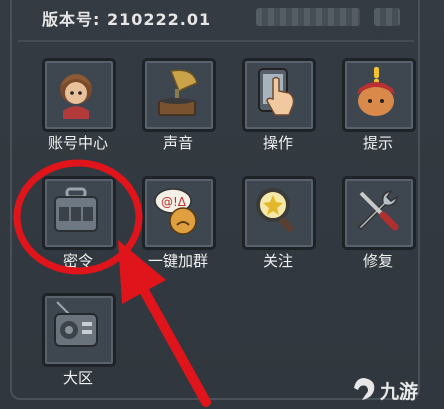 This screenshot has width=444, height=409. I want to click on radio-icon, so click(76, 324).